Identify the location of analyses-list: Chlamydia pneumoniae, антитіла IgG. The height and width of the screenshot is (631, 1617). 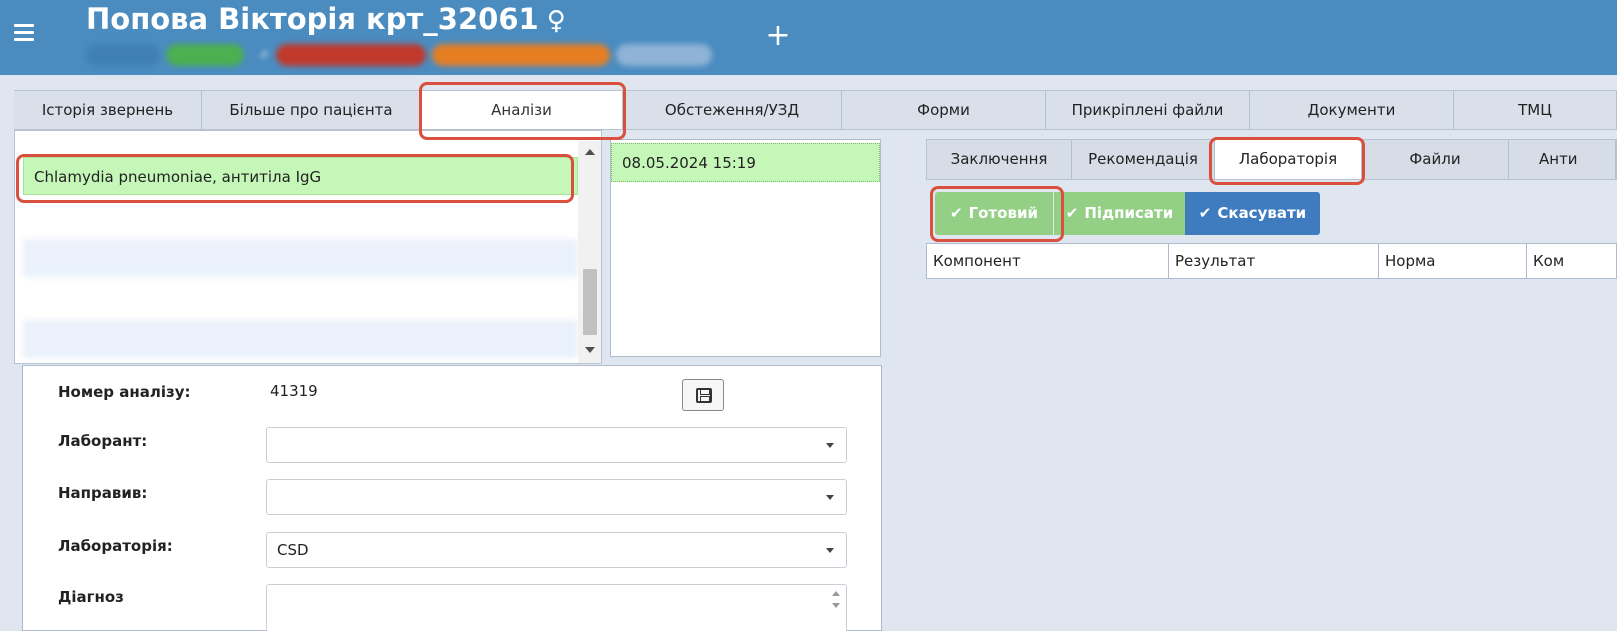
(308, 247).